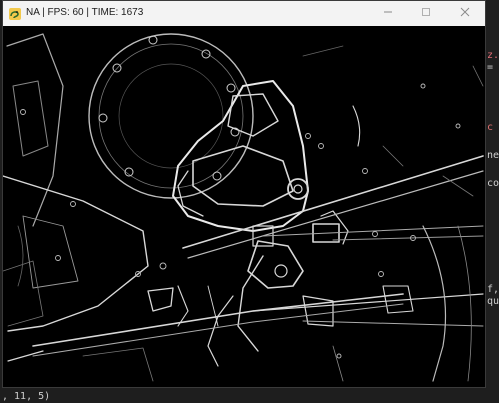  I want to click on maximize-button, so click(426, 13).